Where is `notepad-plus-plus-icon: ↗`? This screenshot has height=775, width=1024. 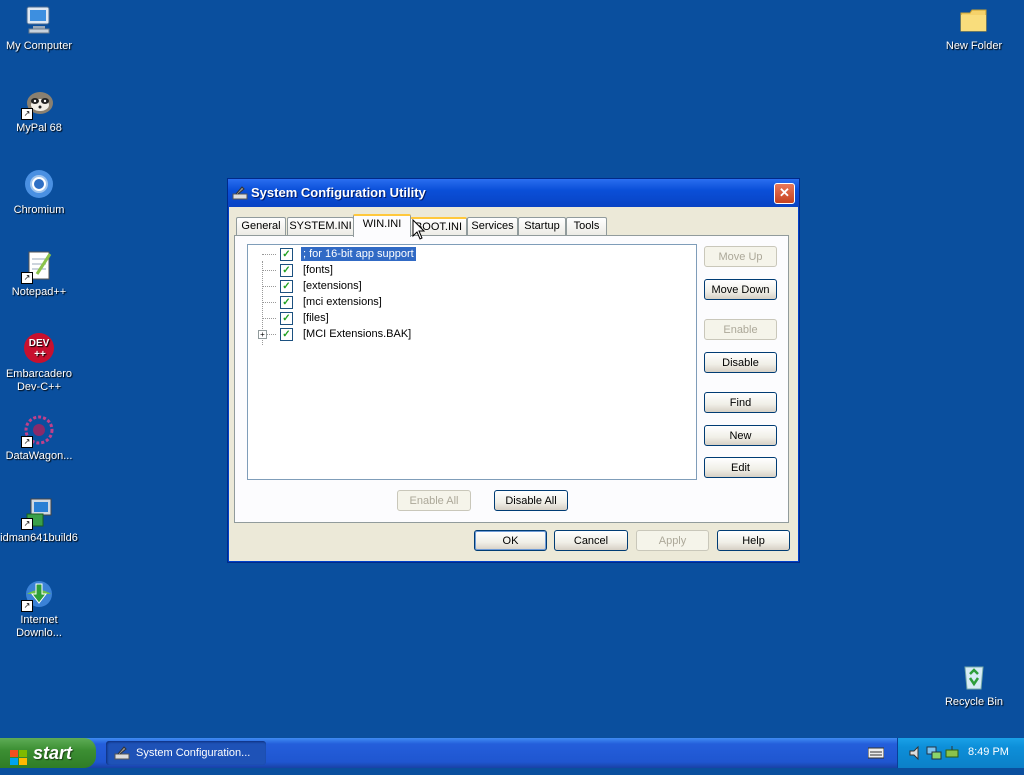
notepad-plus-plus-icon: ↗ is located at coordinates (38, 267).